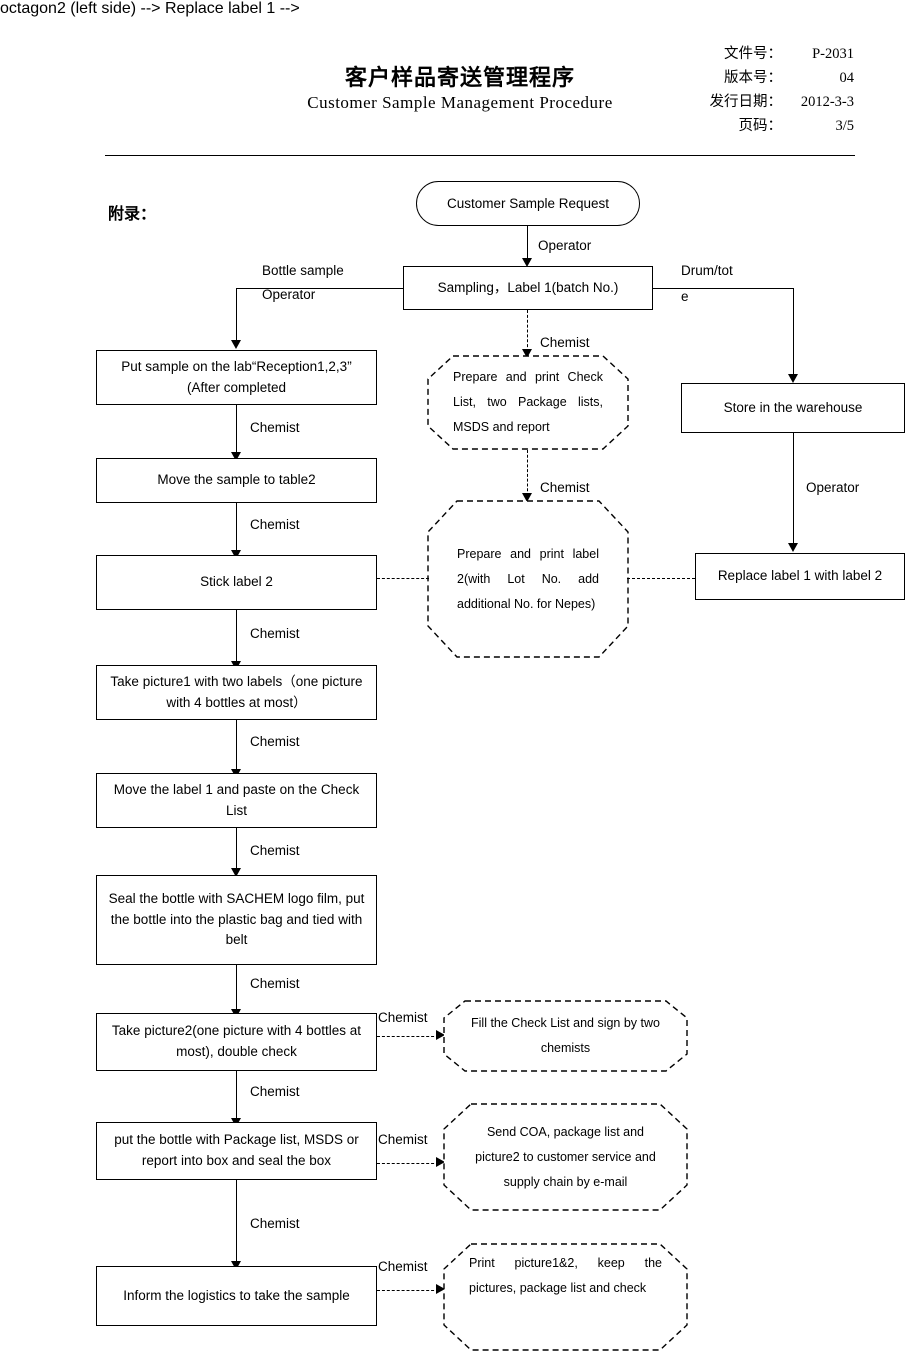 The height and width of the screenshot is (1351, 920). Describe the element at coordinates (707, 270) in the screenshot. I see `edge-label-drum-tote-1: Drum/tot` at that location.